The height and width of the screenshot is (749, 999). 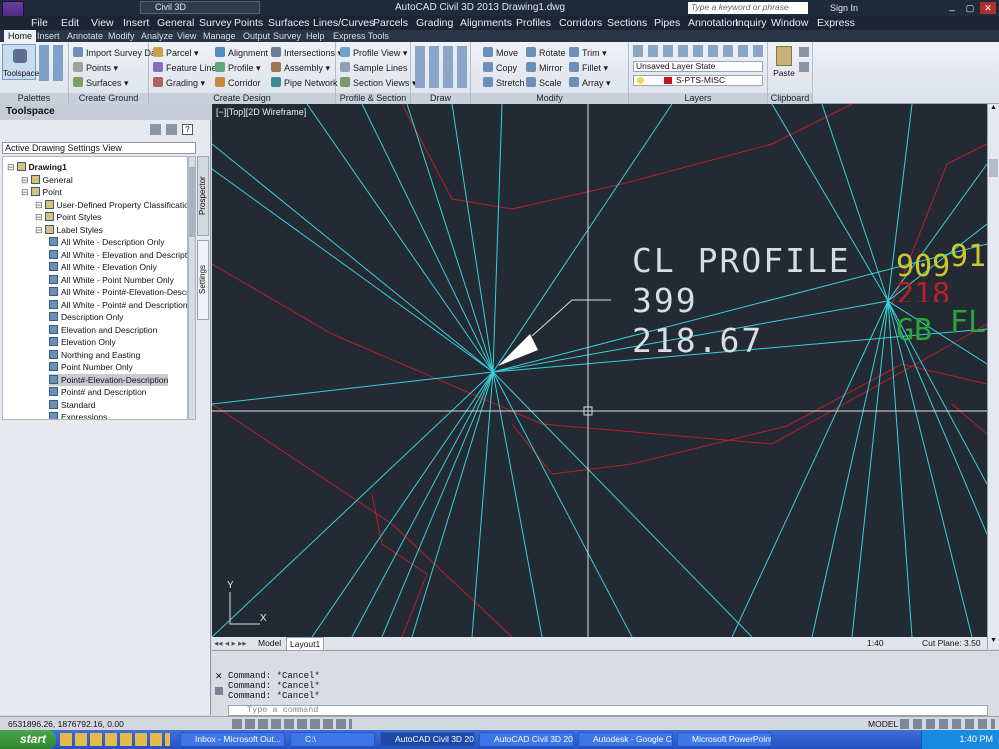 I want to click on menu-points: Points, so click(x=248, y=23).